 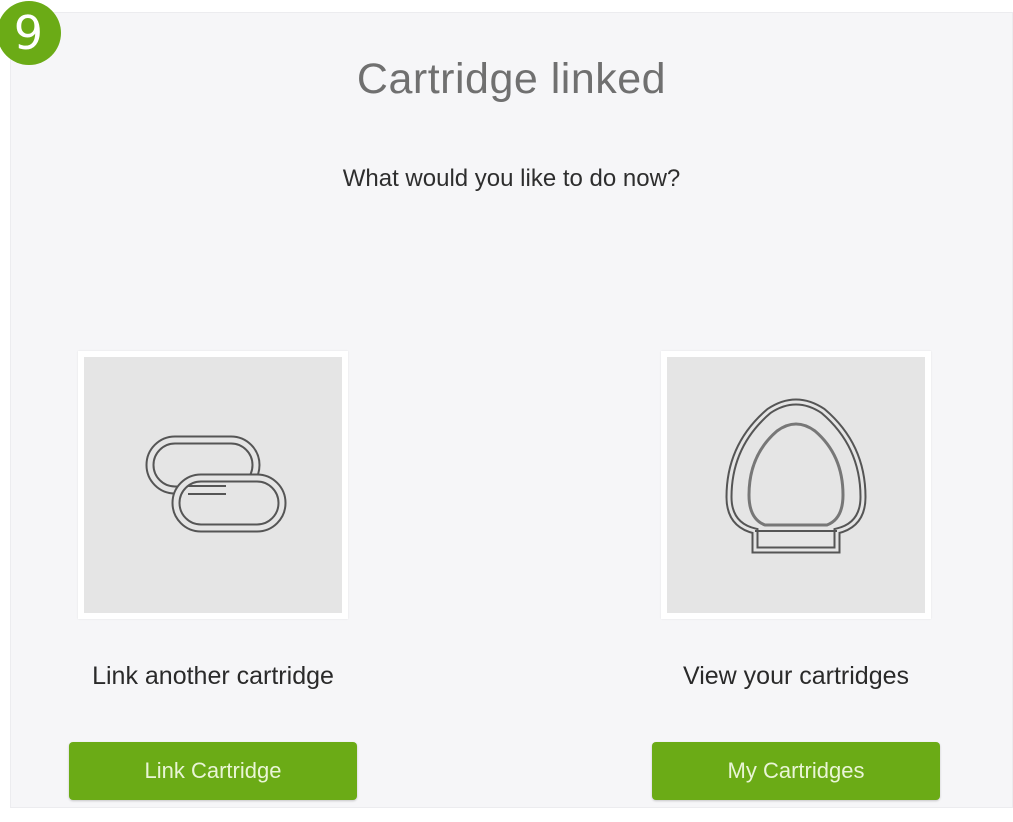 I want to click on cartridge-tile-inner, so click(x=796, y=485).